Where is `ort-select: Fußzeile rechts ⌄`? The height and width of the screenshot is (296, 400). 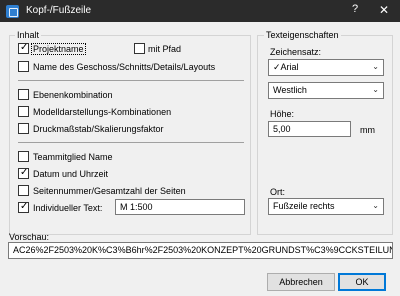 ort-select: Fußzeile rechts ⌄ is located at coordinates (326, 206).